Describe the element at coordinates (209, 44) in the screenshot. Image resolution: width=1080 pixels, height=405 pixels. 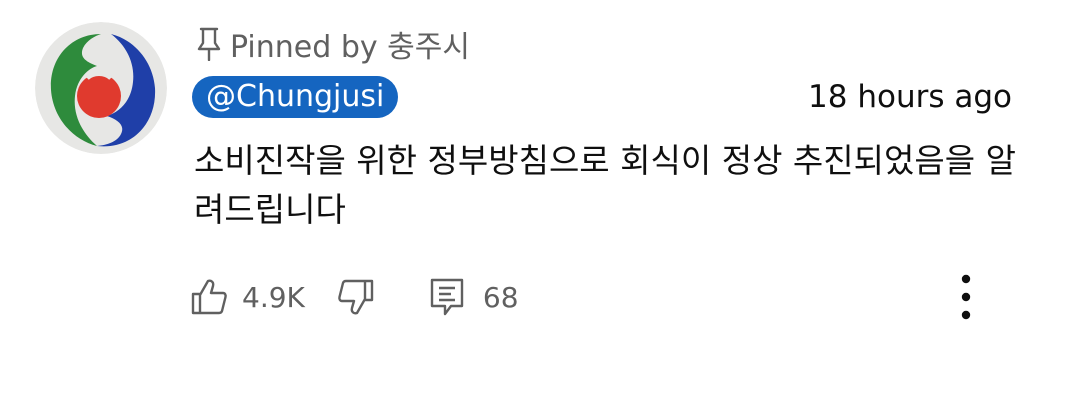
I see `pin-icon` at that location.